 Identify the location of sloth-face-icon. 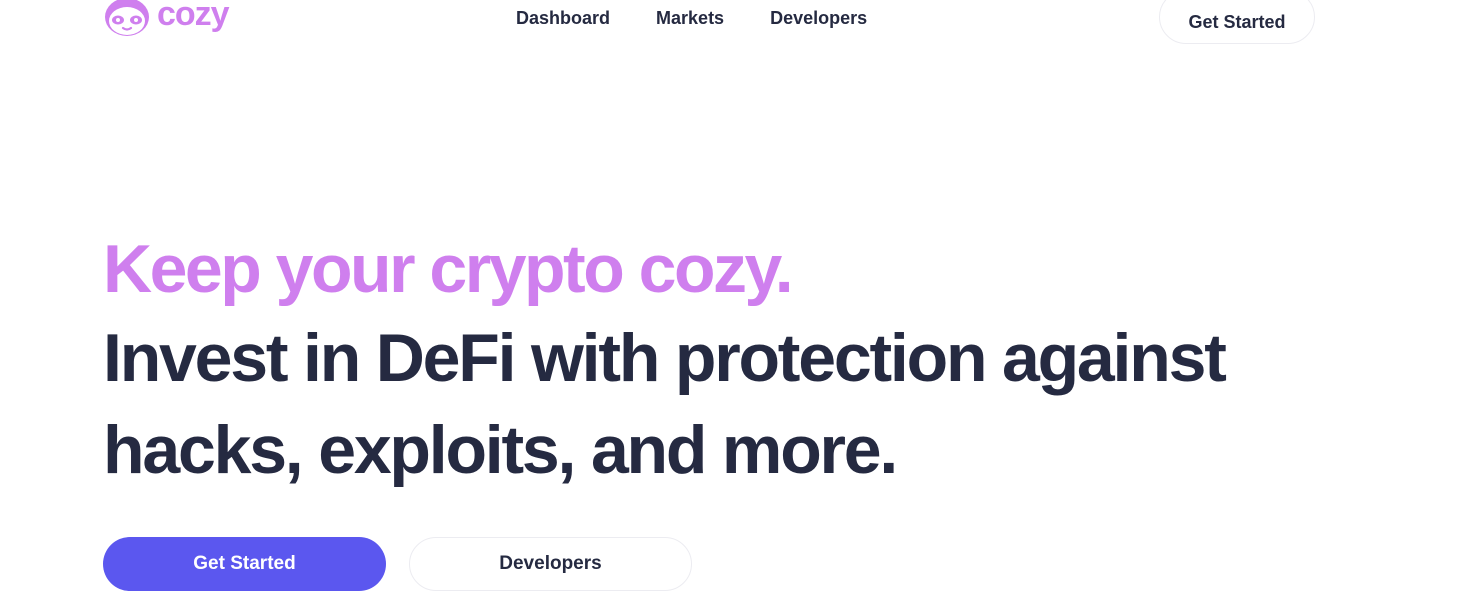
(127, 18).